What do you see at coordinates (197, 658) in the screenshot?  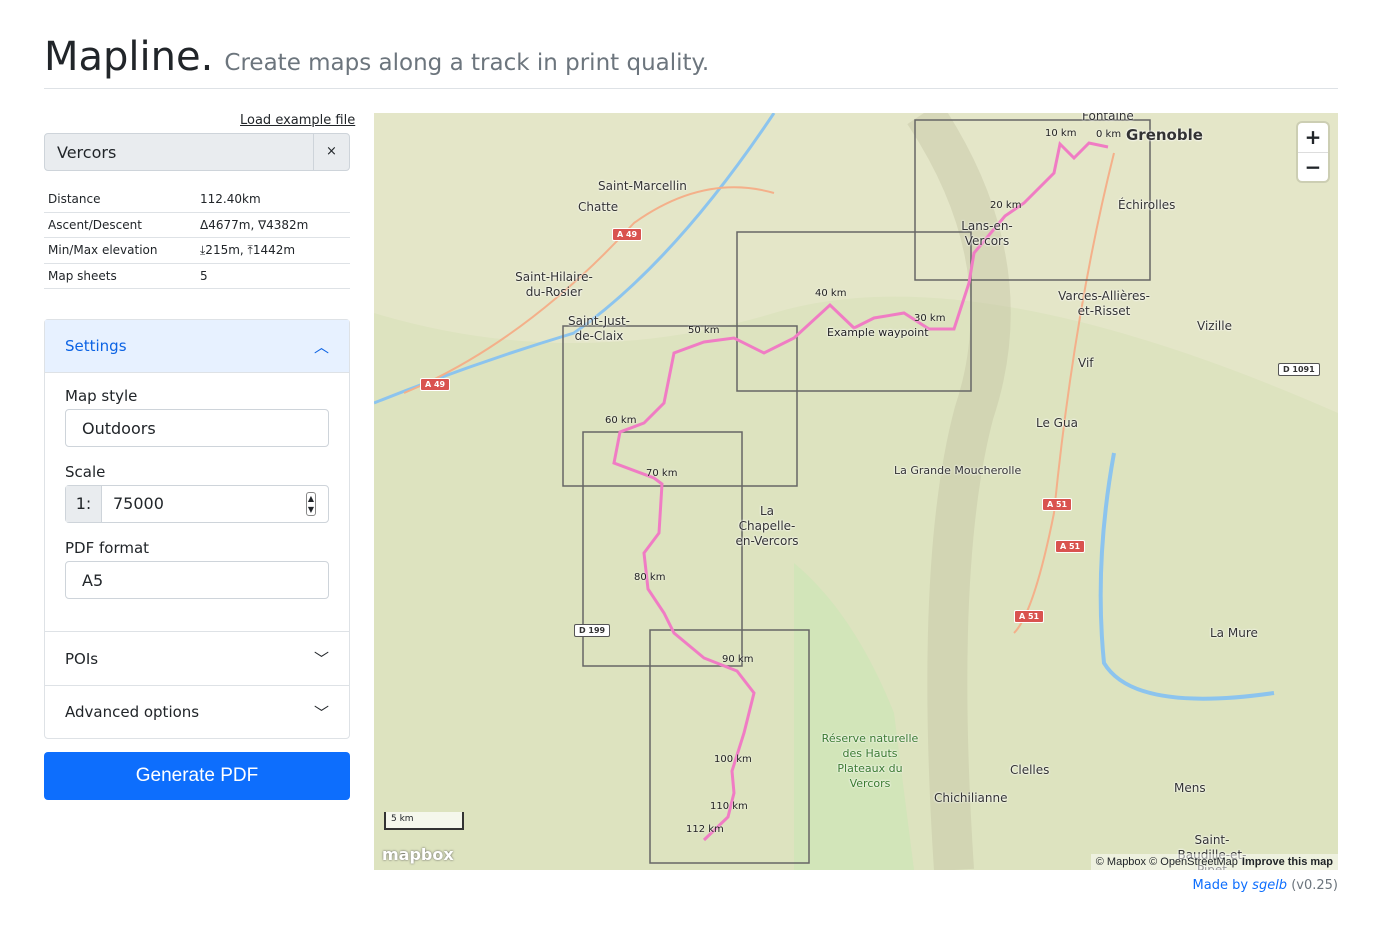 I see `pois-header: POIs ﹀` at bounding box center [197, 658].